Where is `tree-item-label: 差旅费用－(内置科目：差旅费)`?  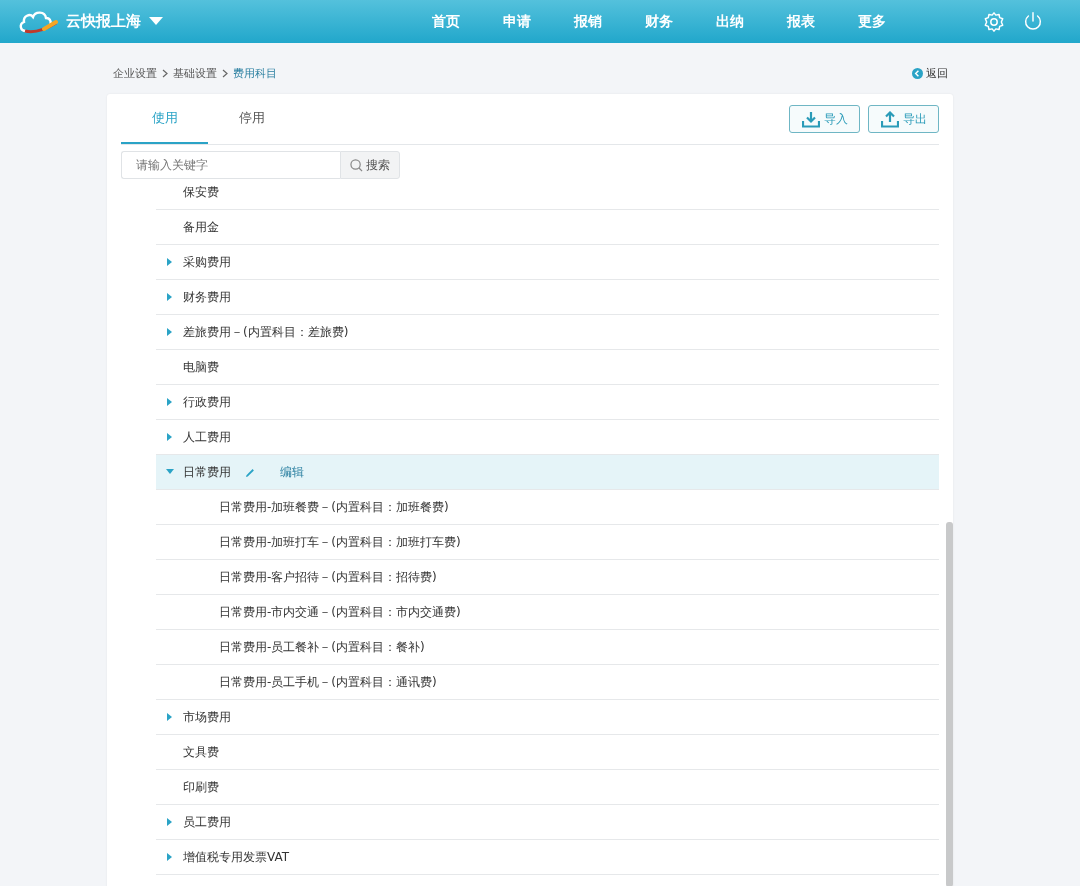
tree-item-label: 差旅费用－(内置科目：差旅费) is located at coordinates (266, 332).